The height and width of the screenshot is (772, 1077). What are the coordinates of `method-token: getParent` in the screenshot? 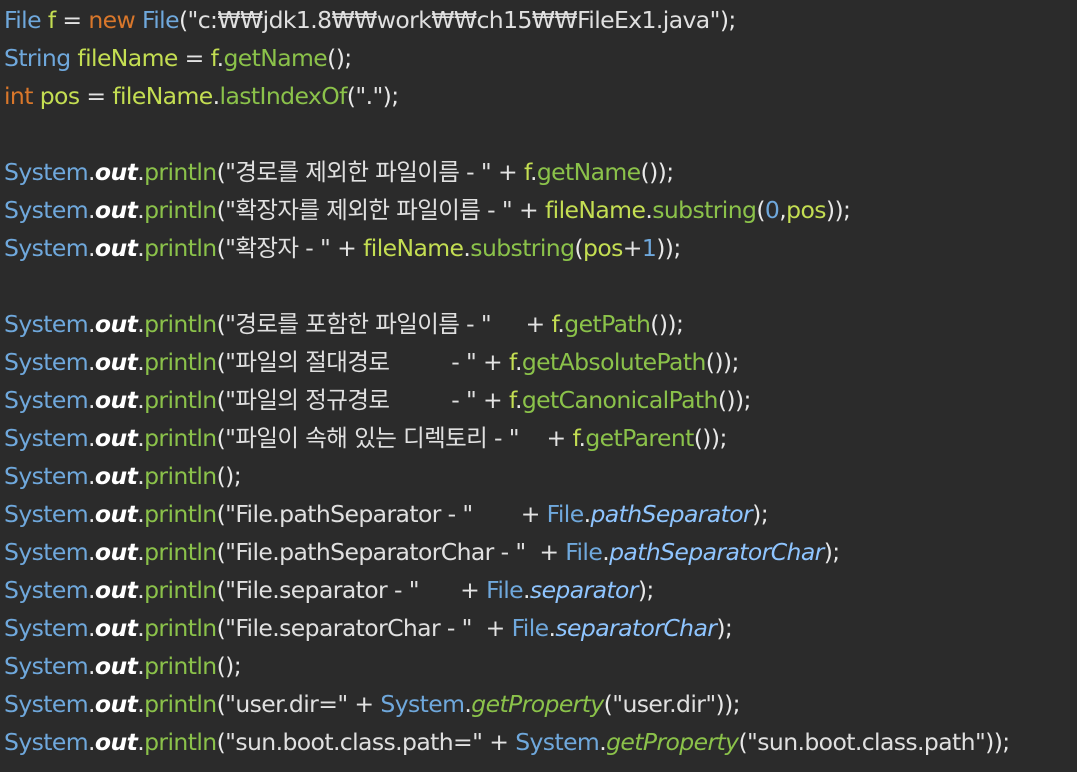 It's located at (639, 438).